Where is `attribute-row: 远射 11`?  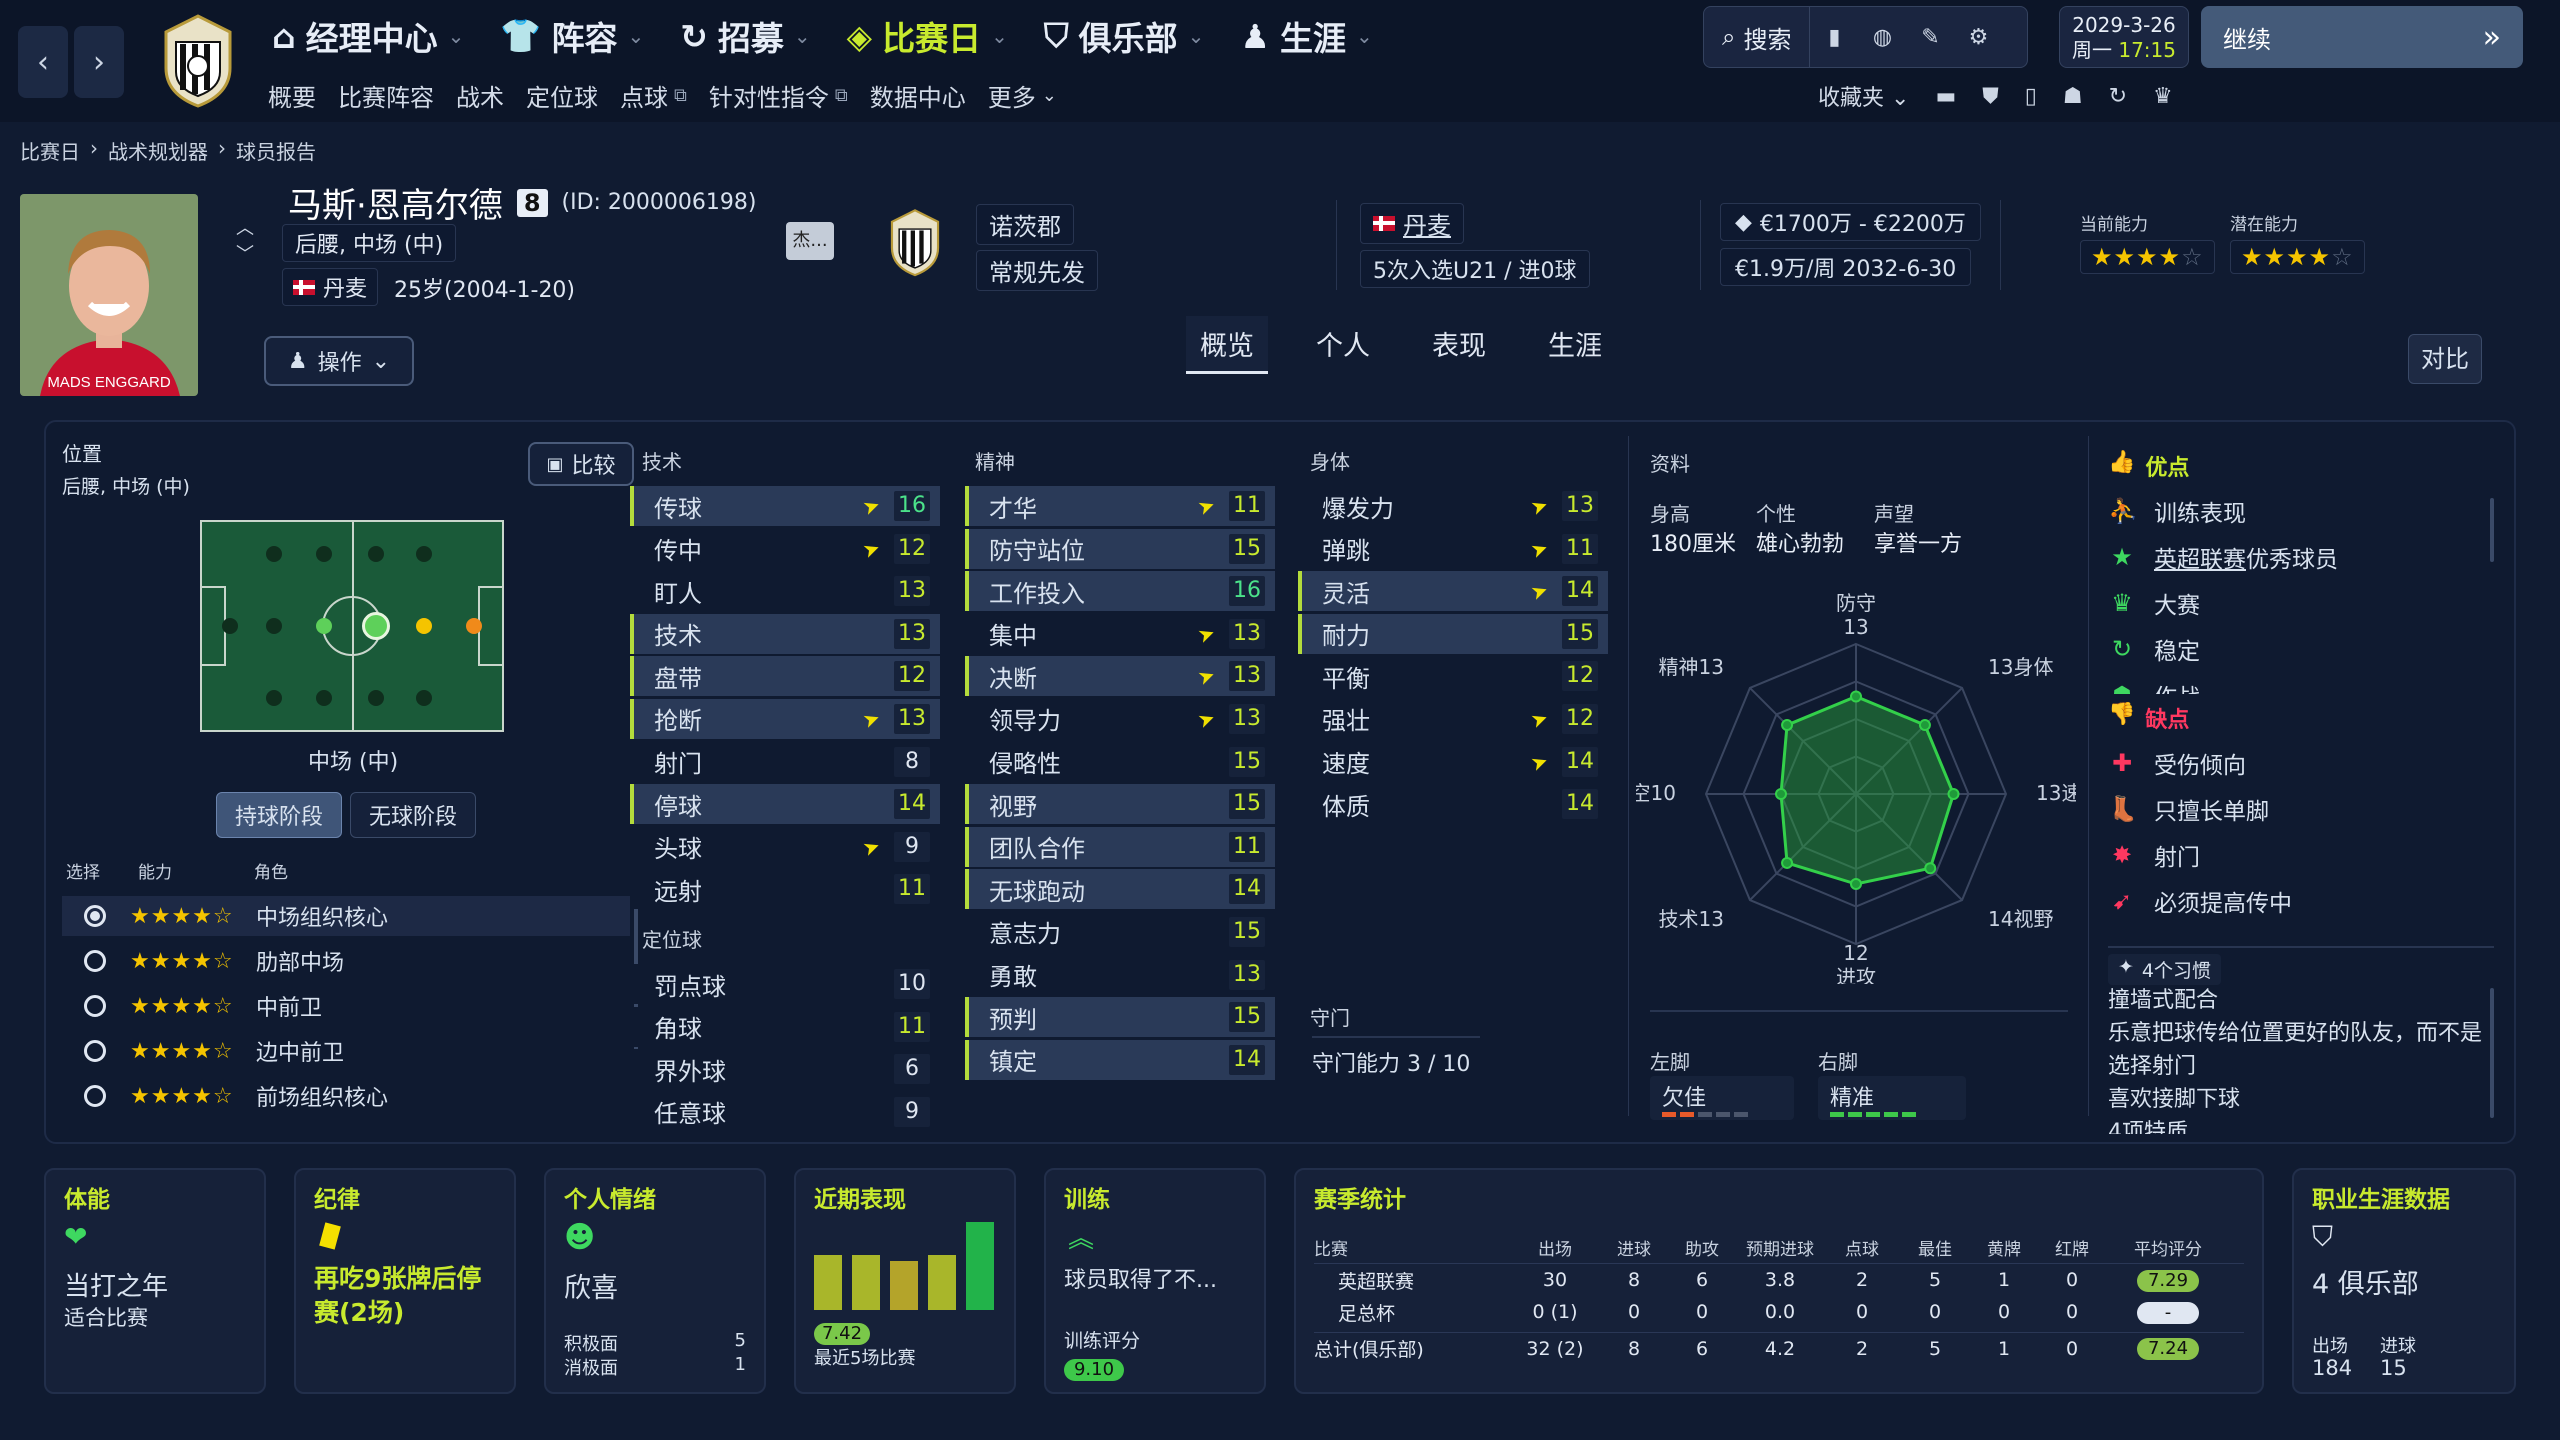
attribute-row: 远射 11 is located at coordinates (785, 889).